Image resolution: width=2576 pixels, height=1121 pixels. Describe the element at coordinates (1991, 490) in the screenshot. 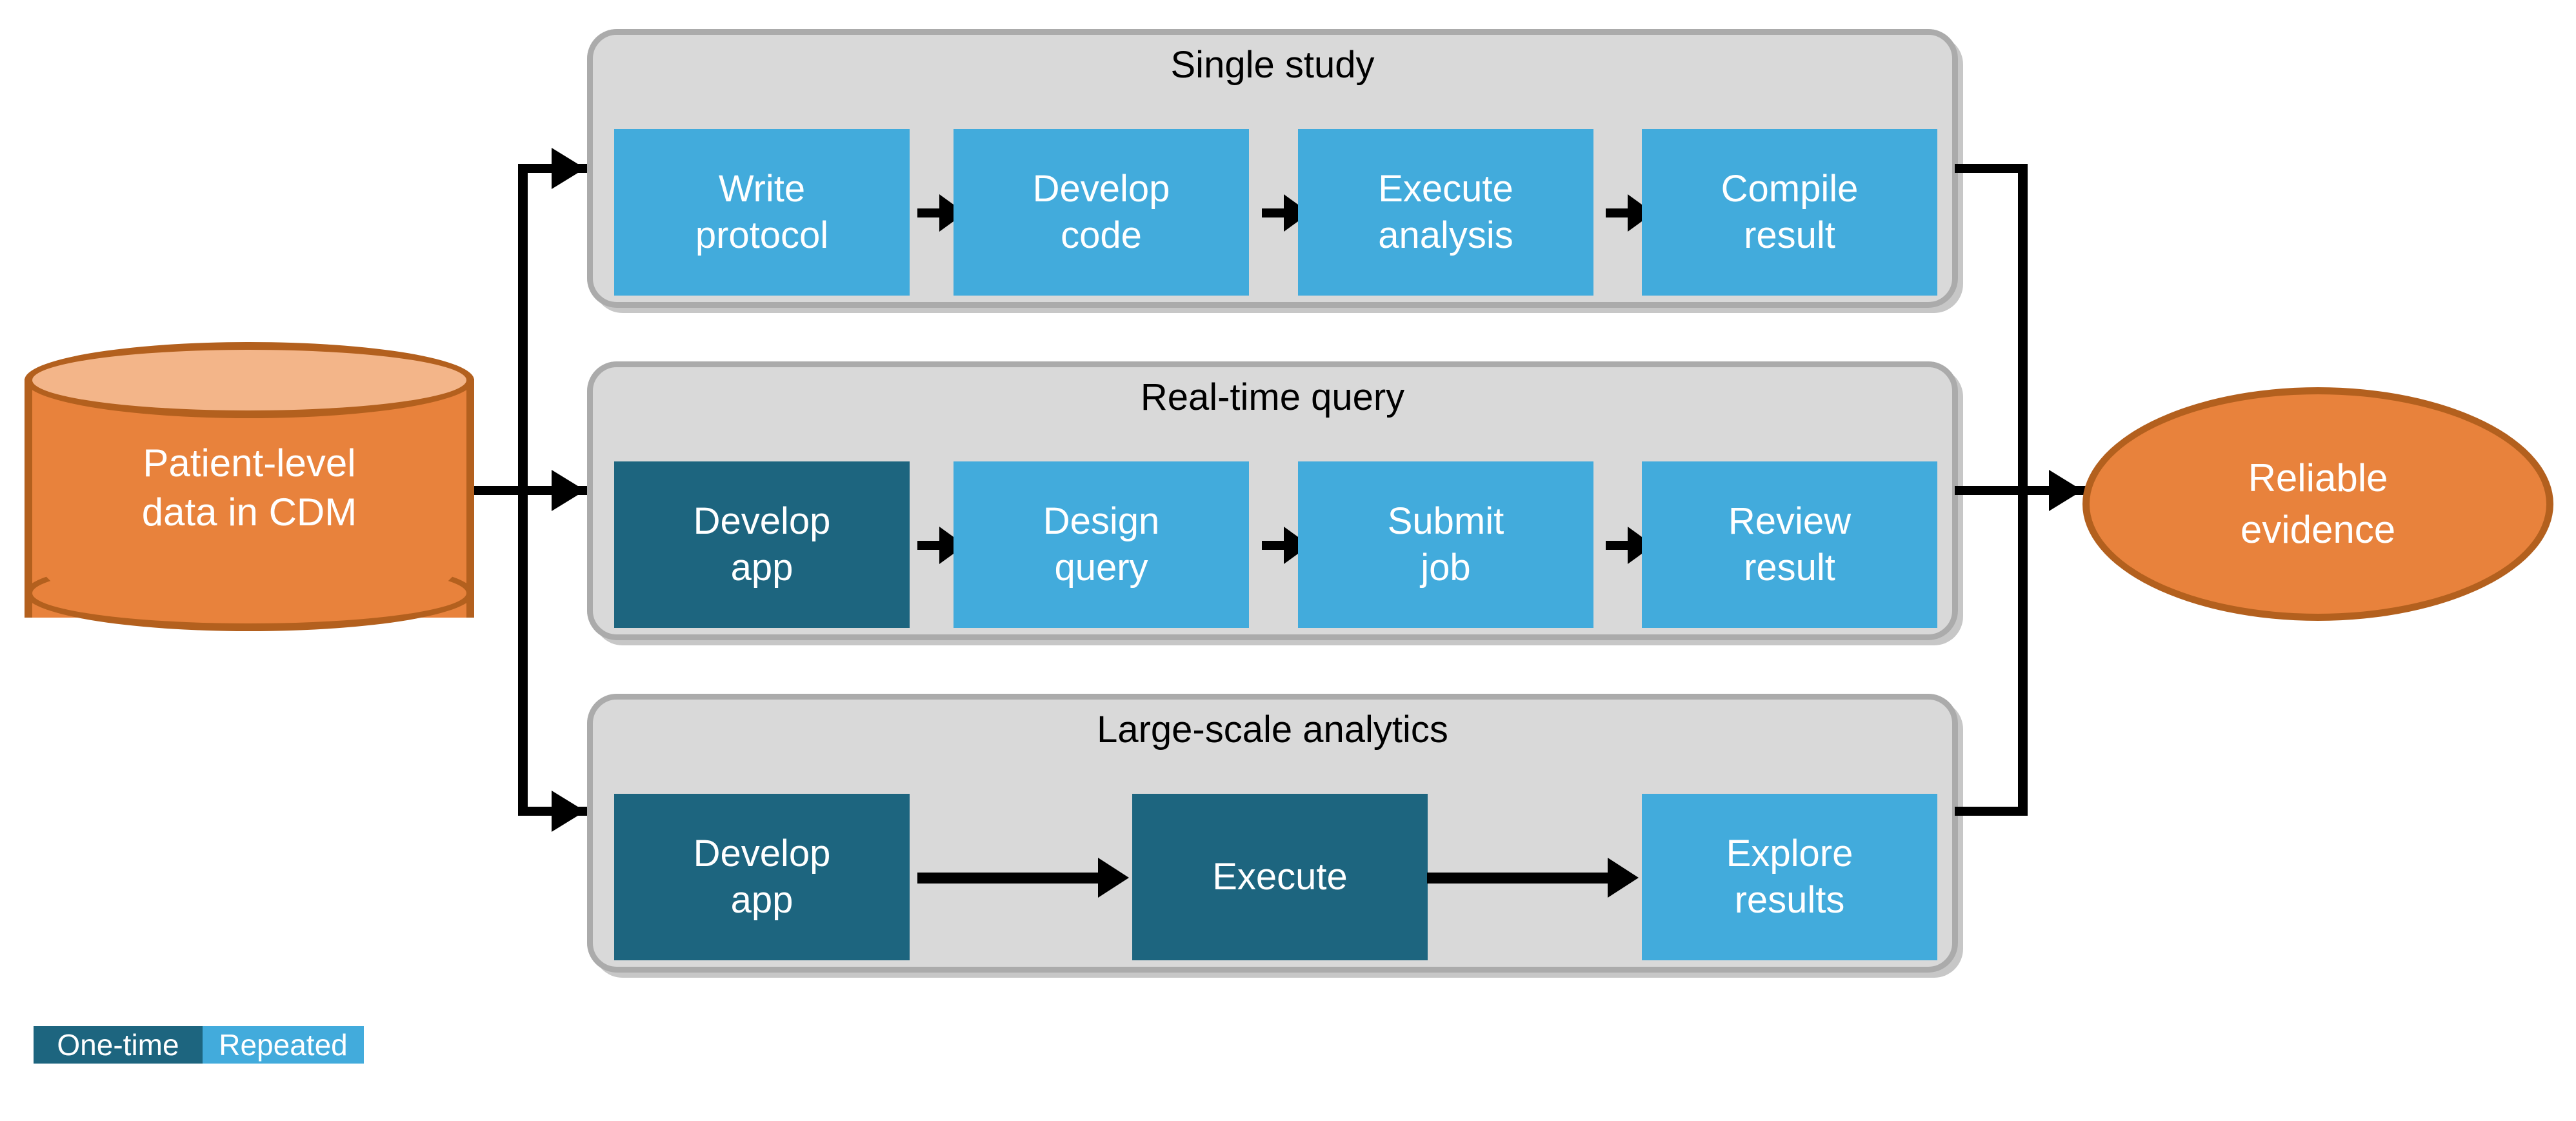

I see `connector-lane2-exit` at that location.